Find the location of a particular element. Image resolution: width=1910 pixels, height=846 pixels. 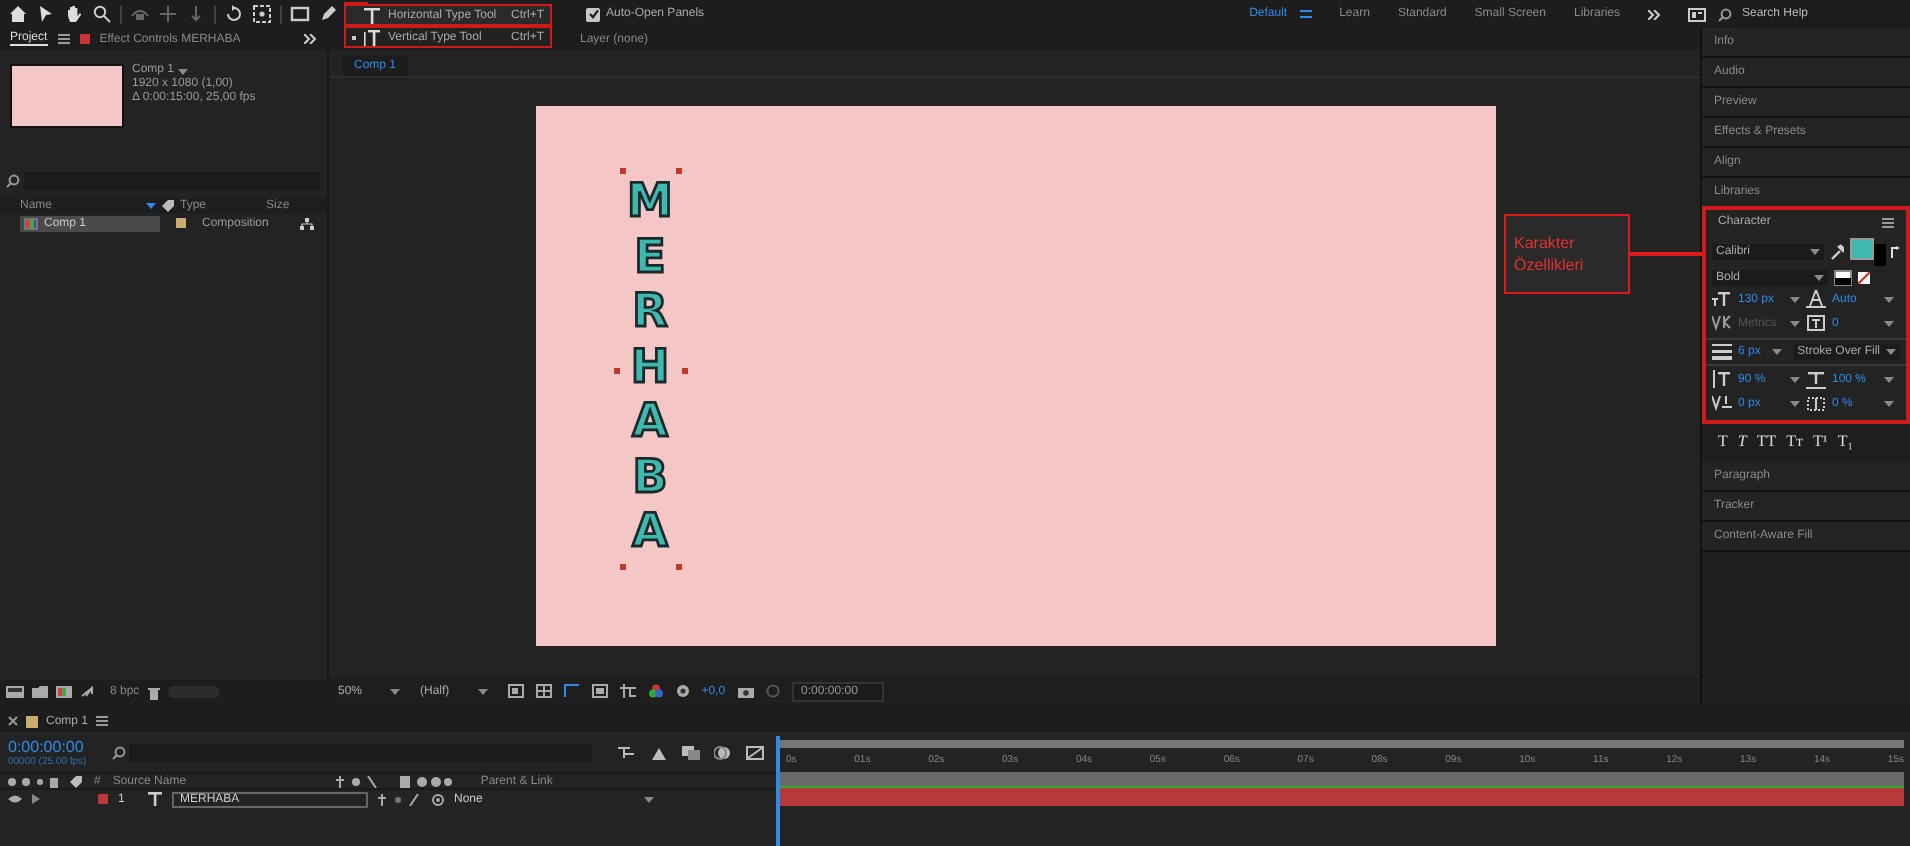

region-icon is located at coordinates (515, 691).